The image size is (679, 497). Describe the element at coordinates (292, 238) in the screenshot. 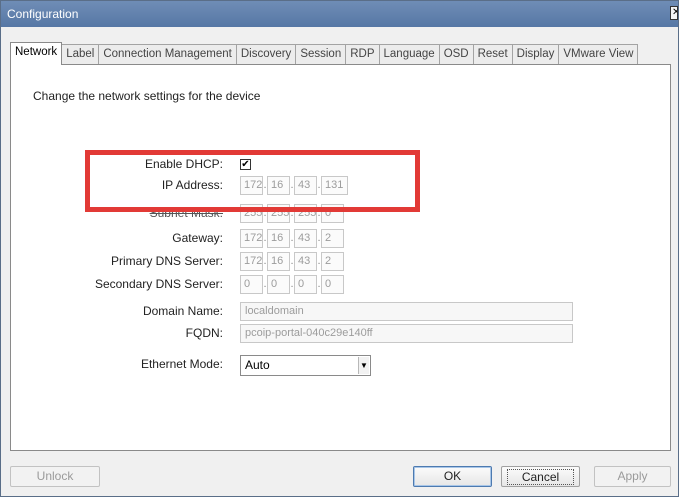

I see `gateway-field: 172. 16. 43. 2` at that location.